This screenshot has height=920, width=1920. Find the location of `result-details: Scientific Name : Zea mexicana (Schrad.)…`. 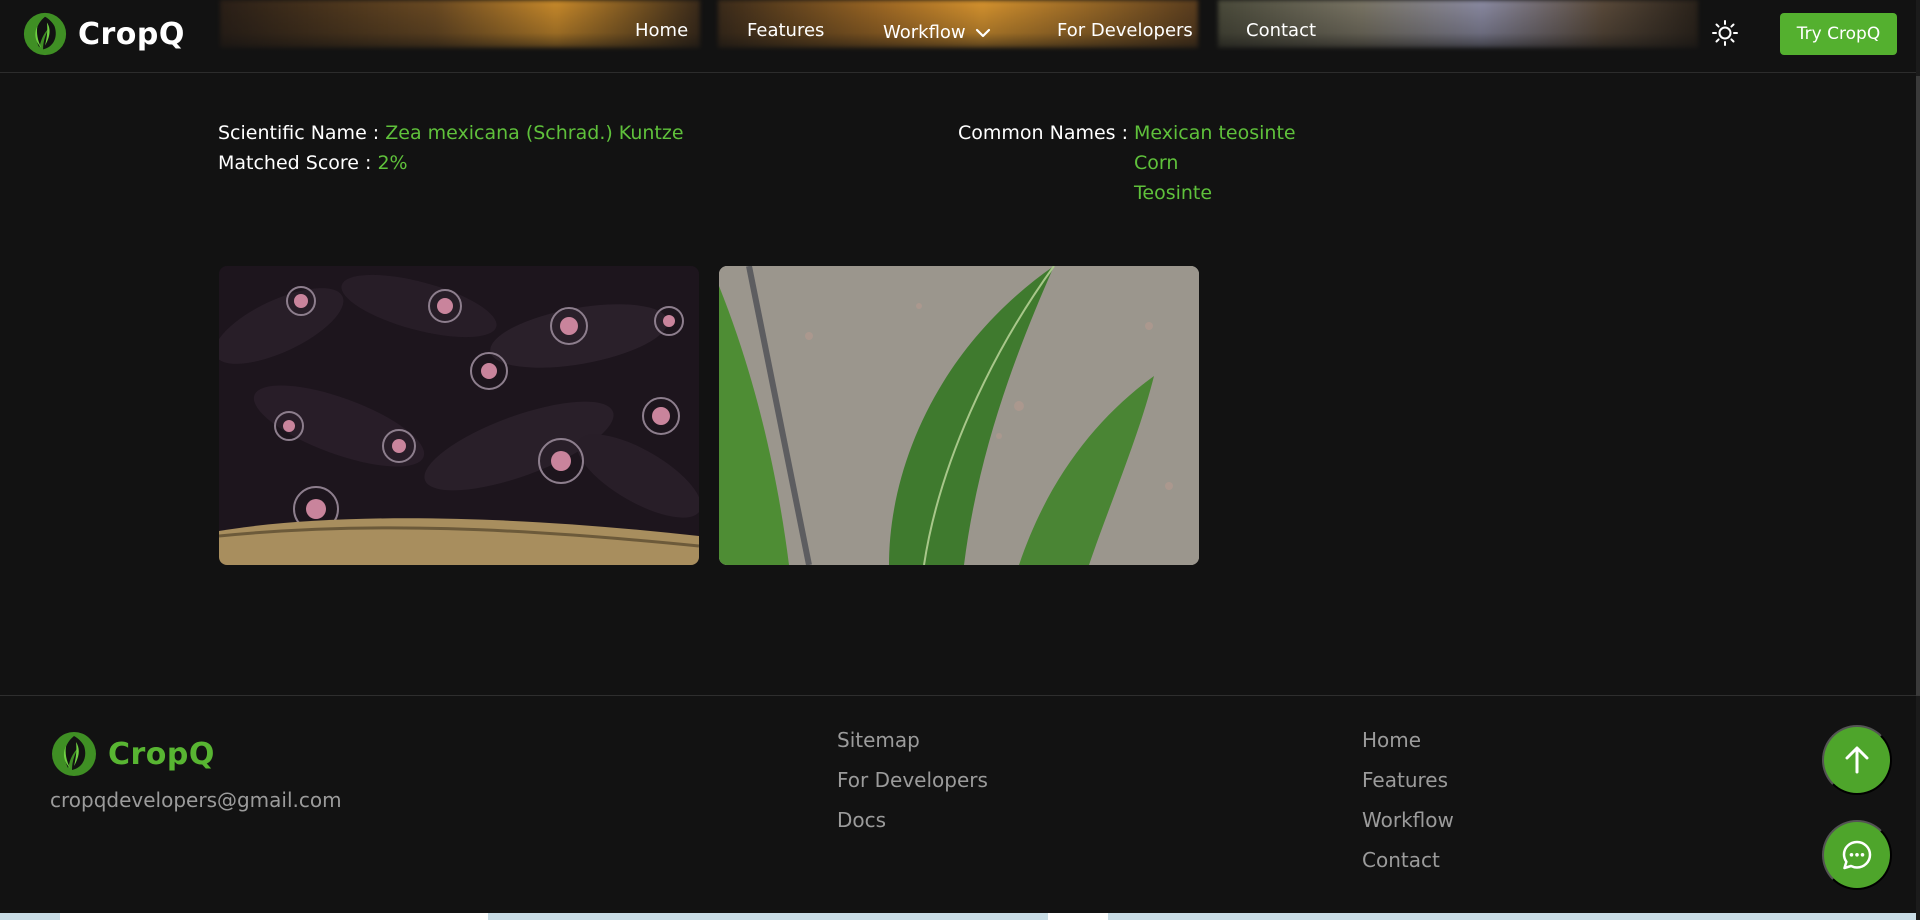

result-details: Scientific Name : Zea mexicana (Schrad.)… is located at coordinates (451, 148).